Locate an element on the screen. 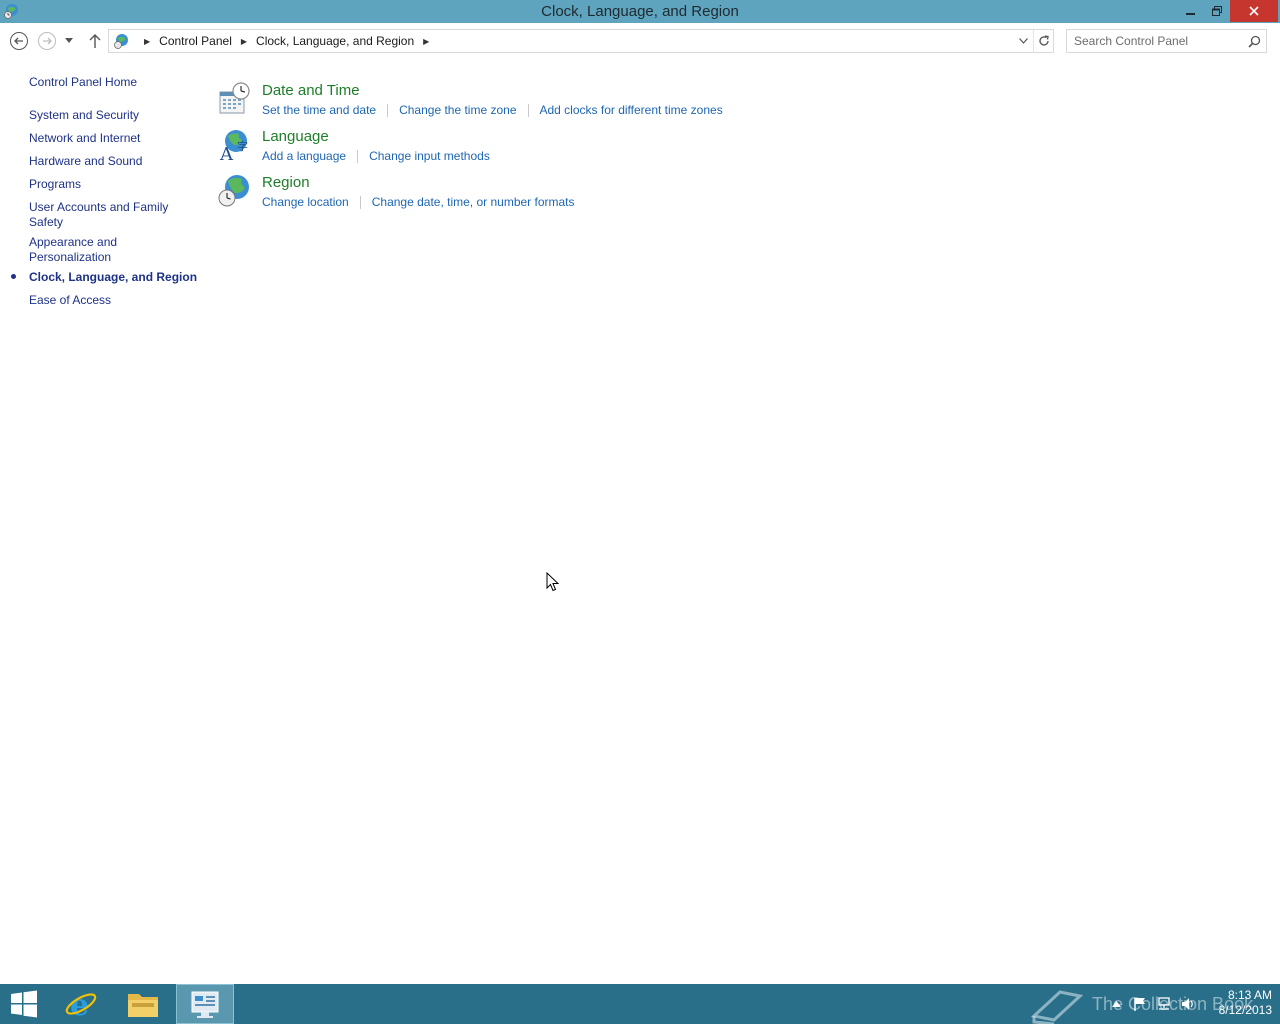  forward-button is located at coordinates (47, 41).